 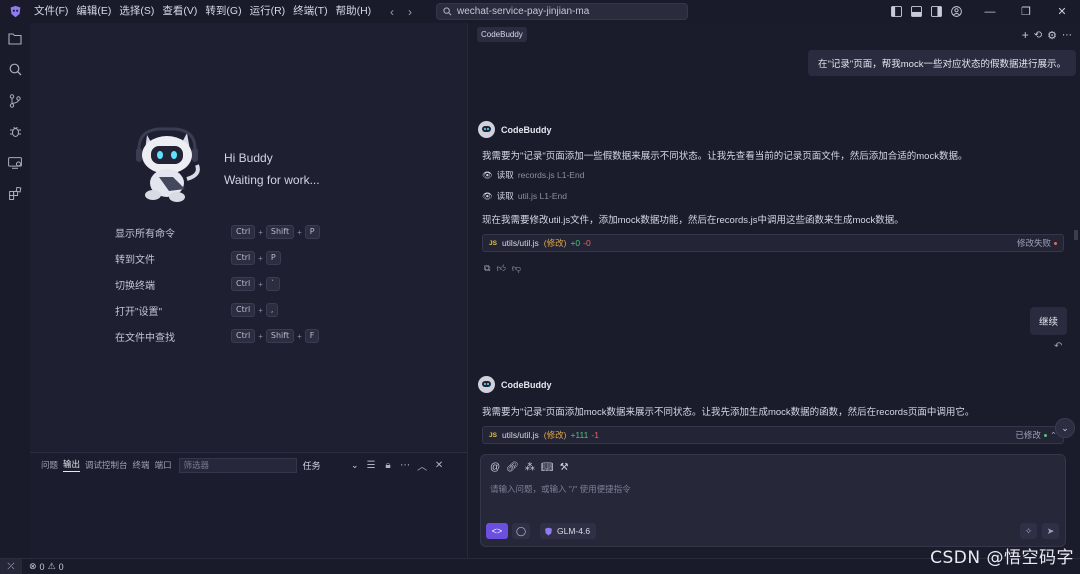 What do you see at coordinates (990, 11) in the screenshot?
I see `minimize-icon: —` at bounding box center [990, 11].